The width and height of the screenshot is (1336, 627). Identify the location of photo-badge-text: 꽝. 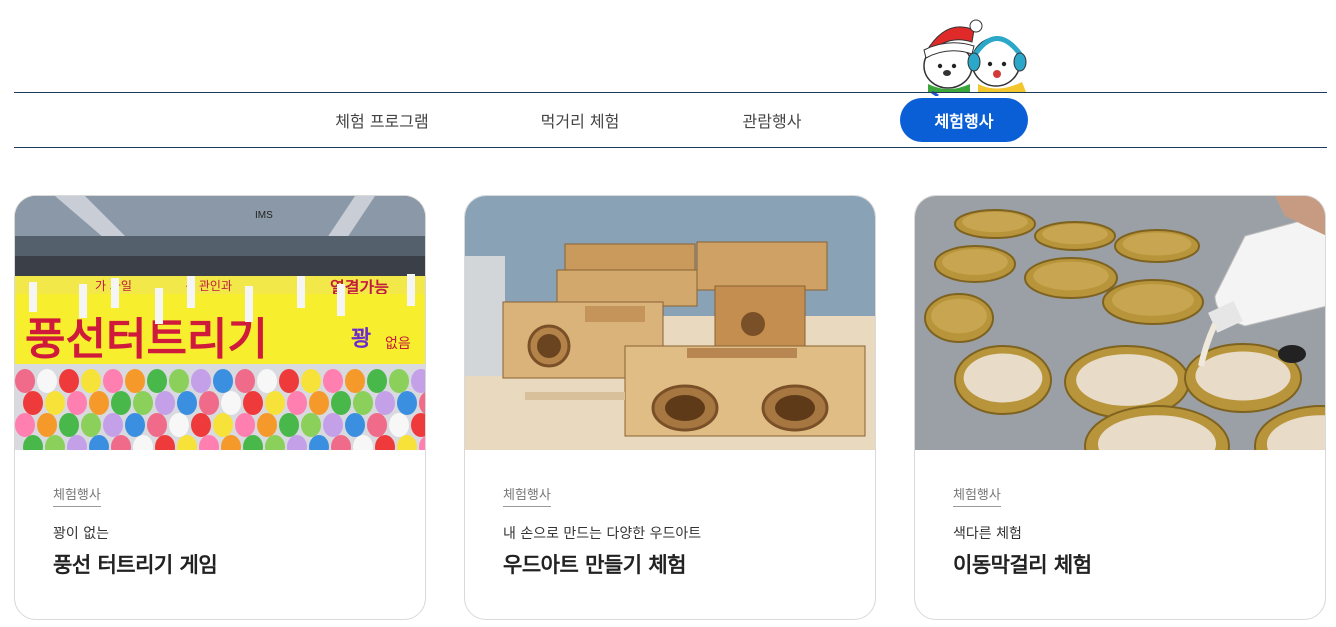
(361, 339).